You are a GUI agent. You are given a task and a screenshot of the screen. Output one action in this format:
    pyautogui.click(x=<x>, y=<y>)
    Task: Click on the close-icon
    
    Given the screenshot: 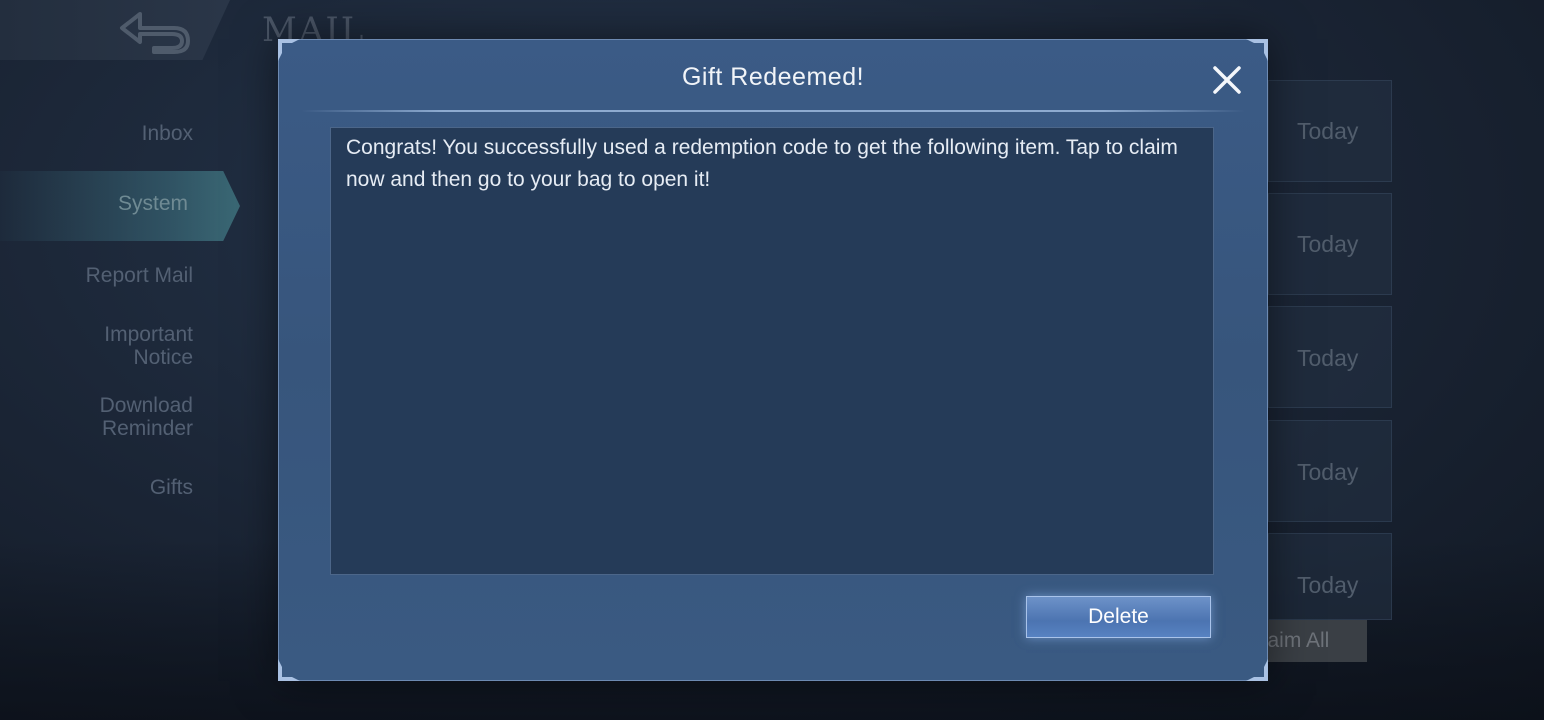 What is the action you would take?
    pyautogui.click(x=1227, y=80)
    